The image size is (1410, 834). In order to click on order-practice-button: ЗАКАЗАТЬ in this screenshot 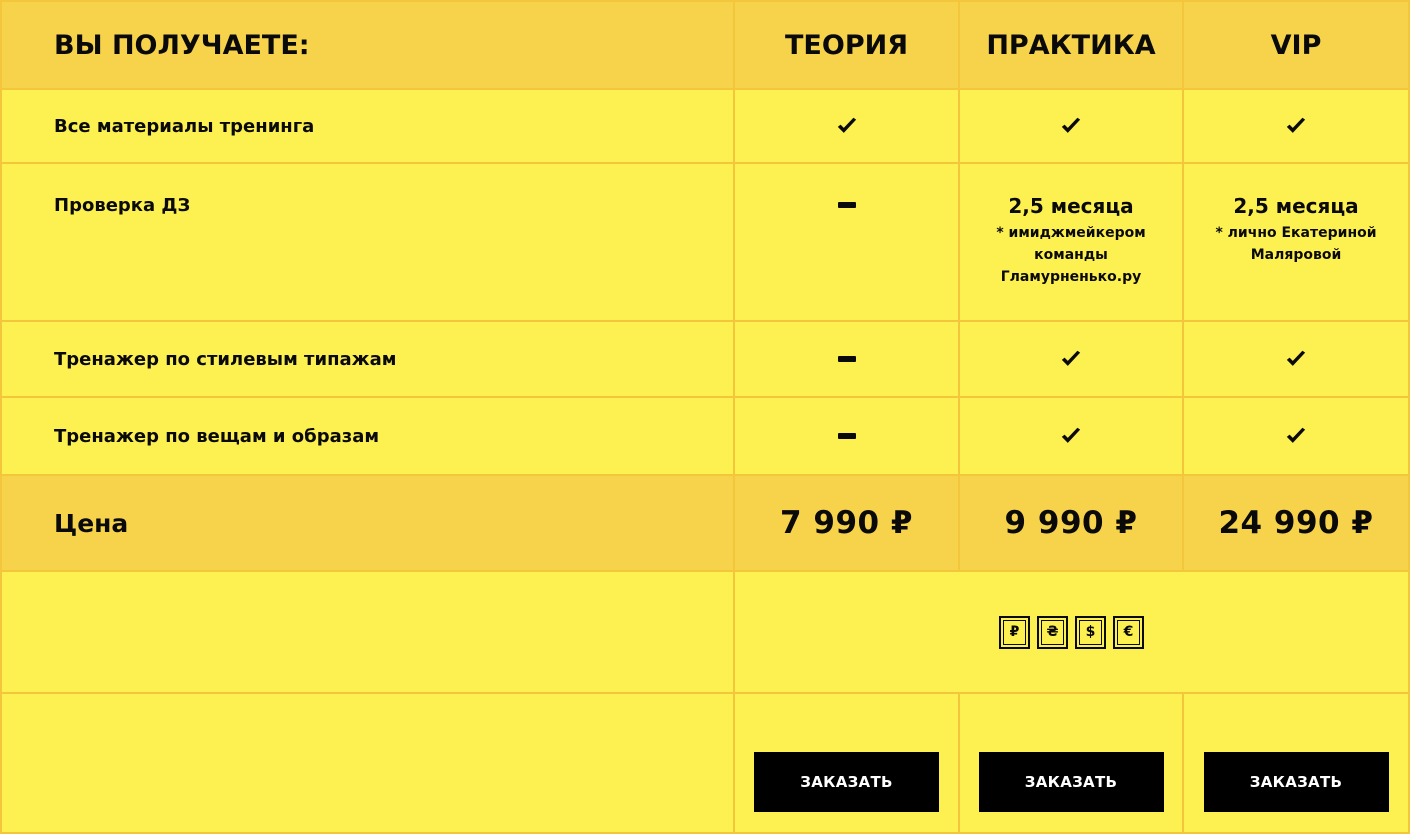, I will do `click(1071, 782)`.